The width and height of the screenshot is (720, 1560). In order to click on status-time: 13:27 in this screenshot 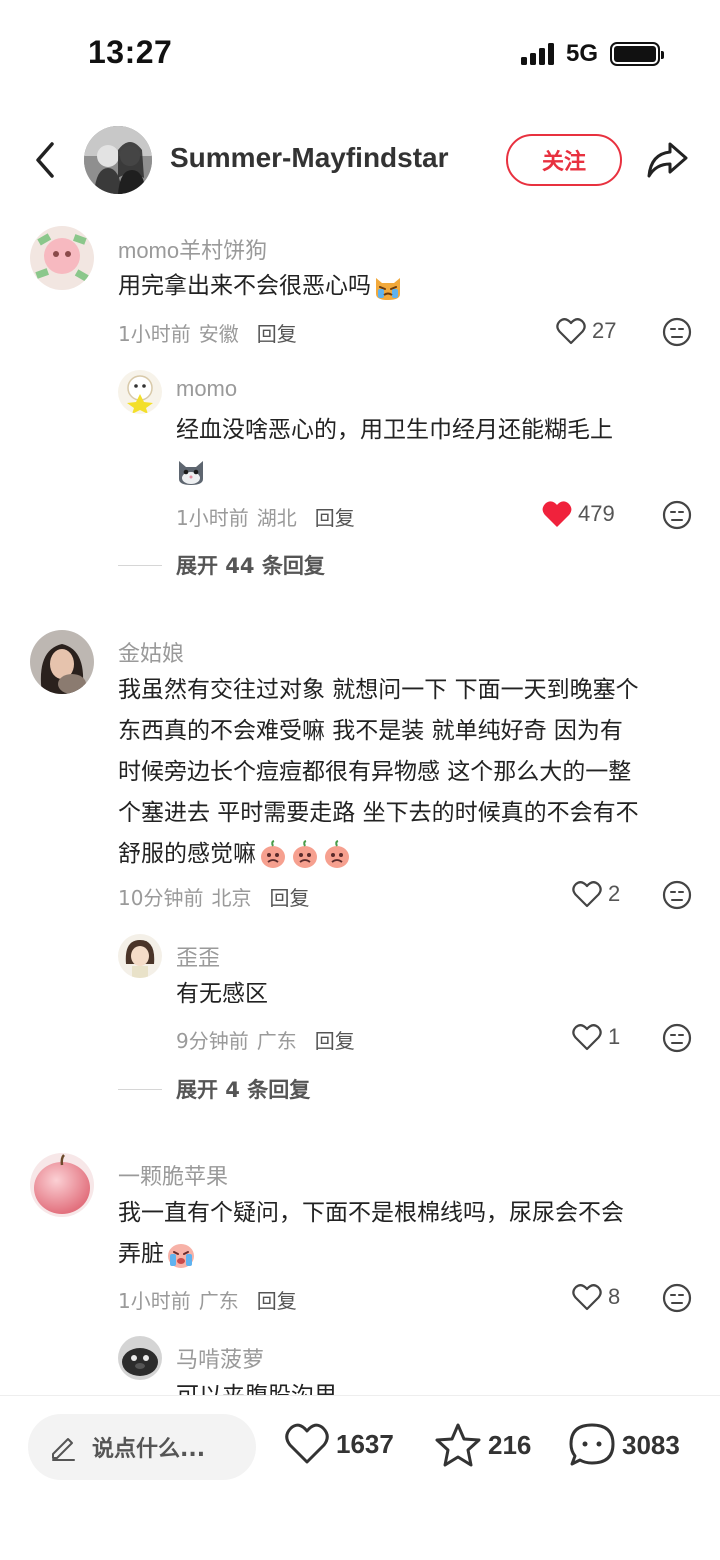, I will do `click(130, 52)`.